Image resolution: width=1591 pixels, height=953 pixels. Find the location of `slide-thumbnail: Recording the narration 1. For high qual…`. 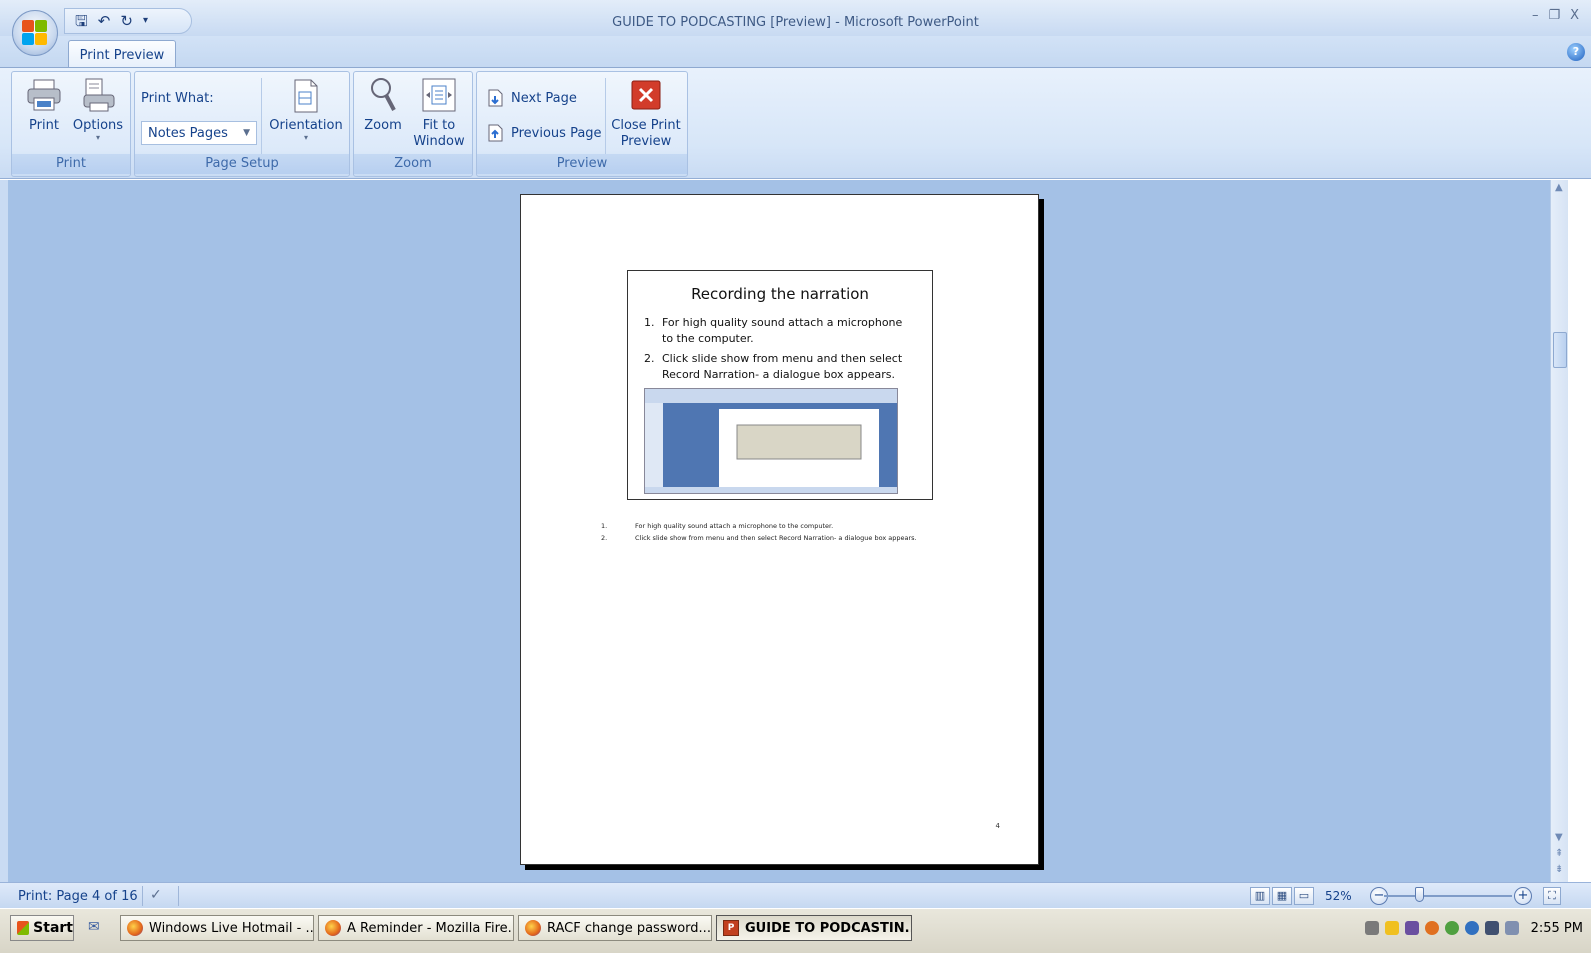

slide-thumbnail: Recording the narration 1. For high qual… is located at coordinates (780, 385).